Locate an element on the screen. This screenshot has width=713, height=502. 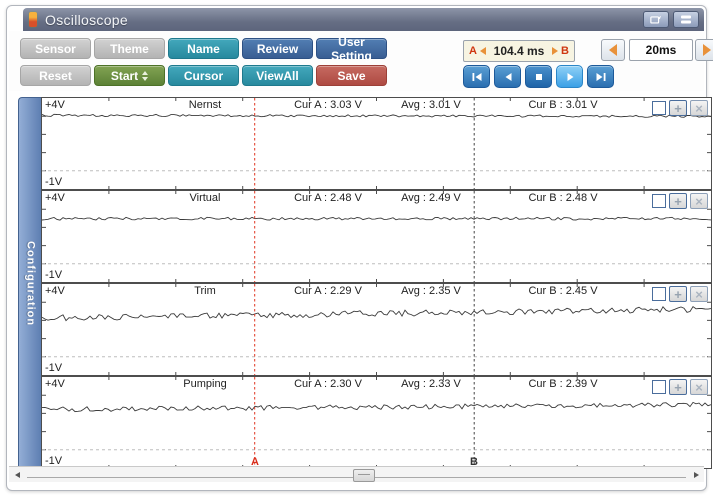
review-button: Review is located at coordinates (277, 48).